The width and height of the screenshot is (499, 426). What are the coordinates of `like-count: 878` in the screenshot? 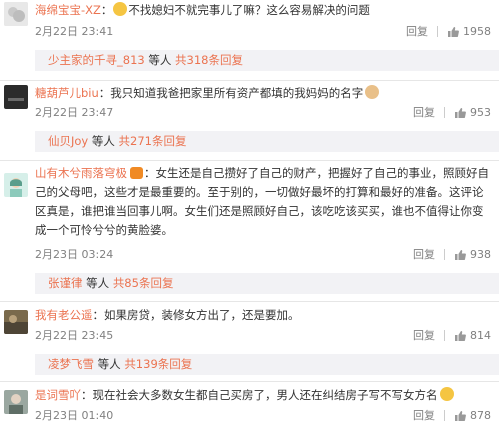 It's located at (480, 415).